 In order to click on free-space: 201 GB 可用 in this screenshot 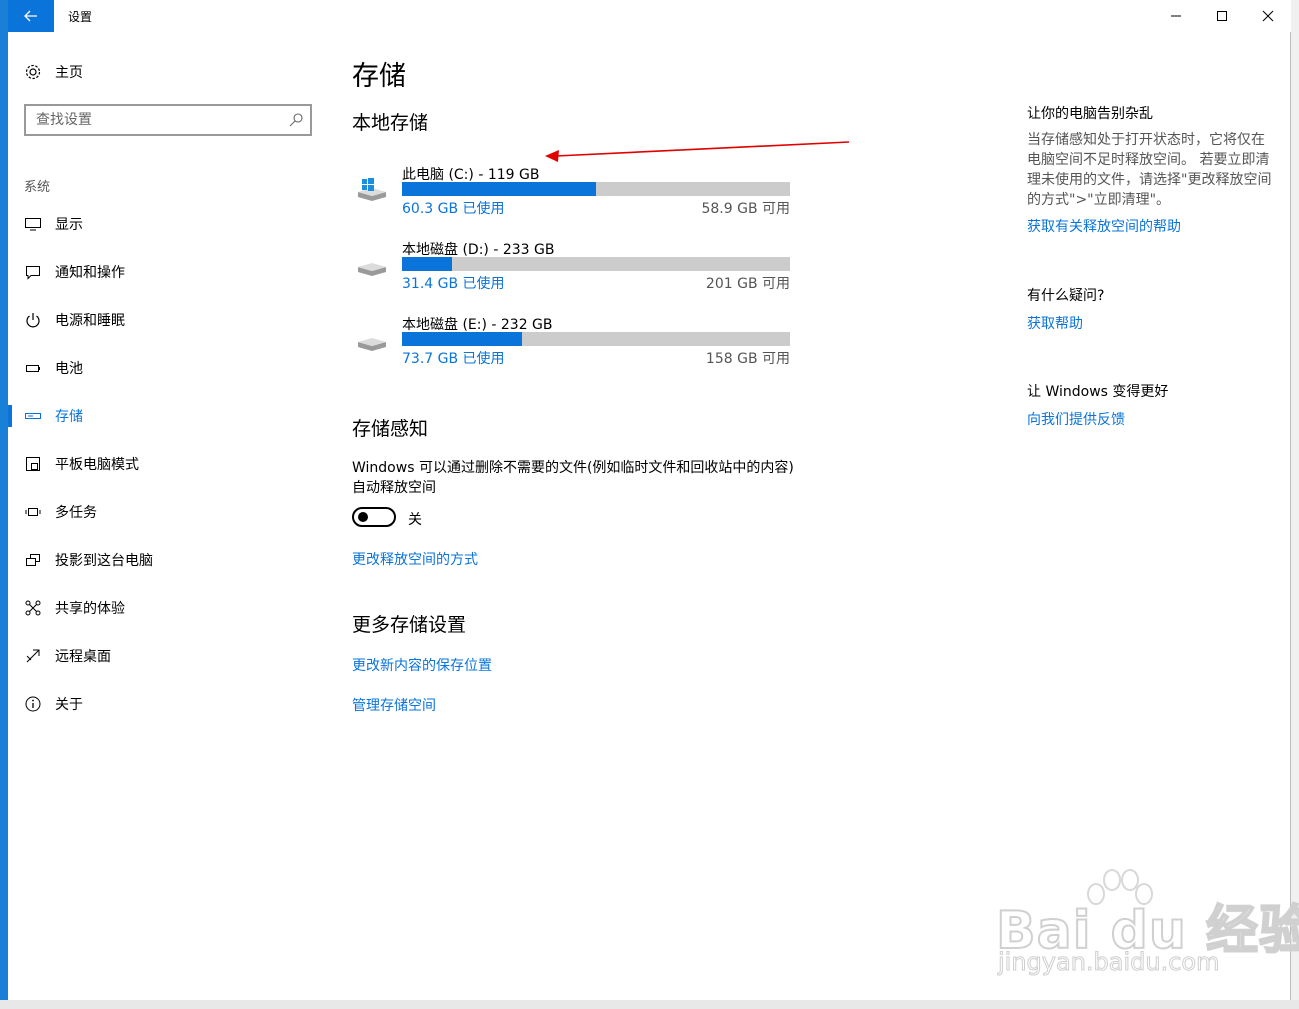, I will do `click(747, 284)`.